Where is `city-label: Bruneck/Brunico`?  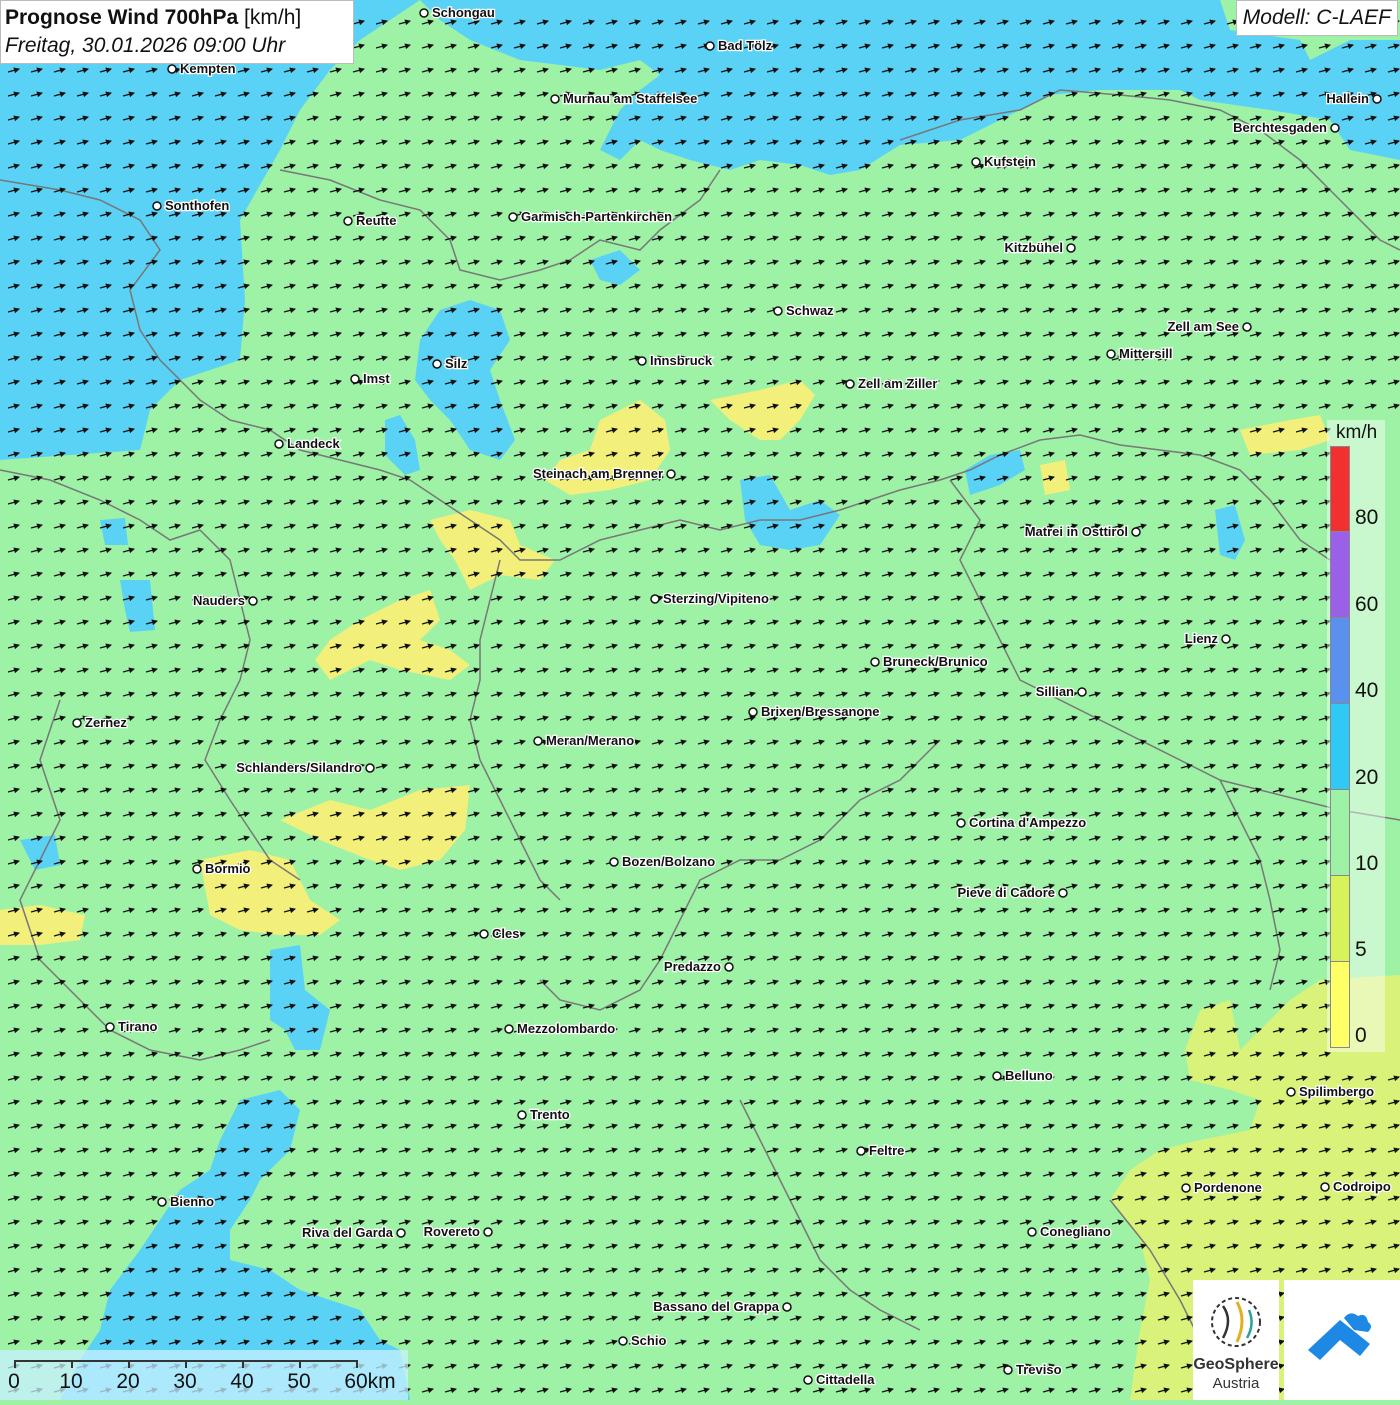
city-label: Bruneck/Brunico is located at coordinates (935, 661).